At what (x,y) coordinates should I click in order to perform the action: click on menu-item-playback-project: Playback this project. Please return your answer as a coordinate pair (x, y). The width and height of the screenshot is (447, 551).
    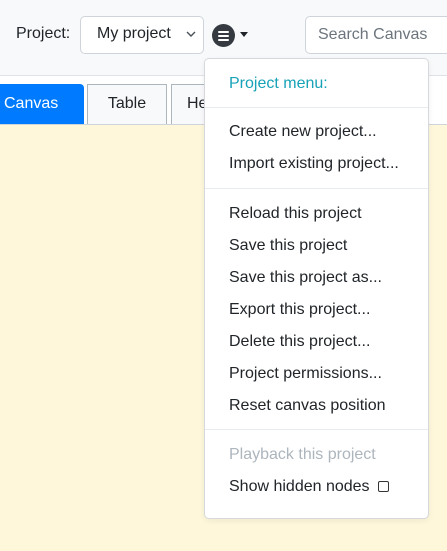
    Looking at the image, I should click on (302, 454).